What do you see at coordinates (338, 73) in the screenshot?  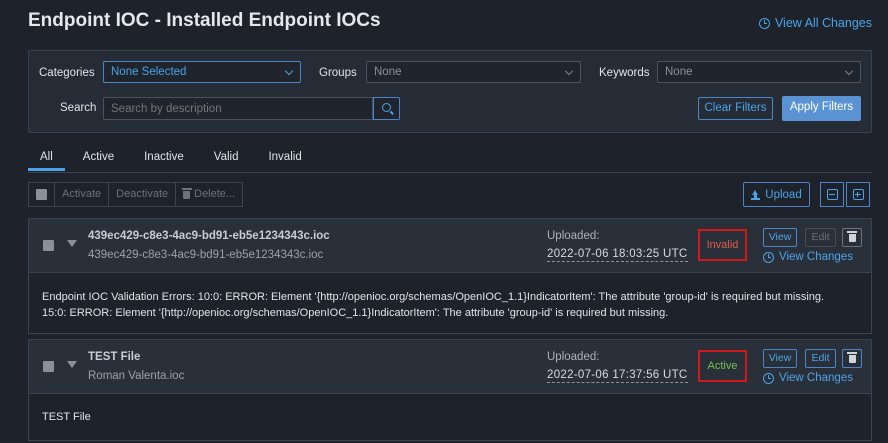 I see `groups-label: Groups` at bounding box center [338, 73].